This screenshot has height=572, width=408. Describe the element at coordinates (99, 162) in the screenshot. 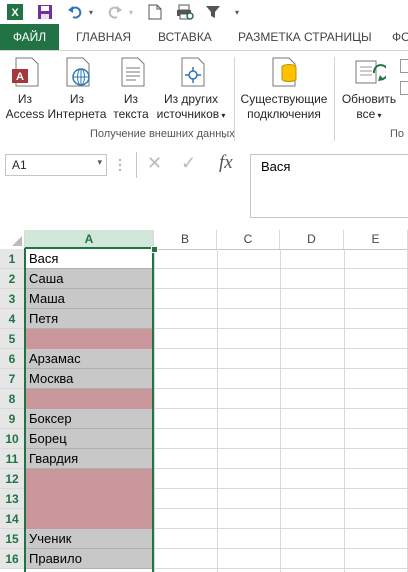

I see `name-box-dropdown-icon: ▾` at that location.